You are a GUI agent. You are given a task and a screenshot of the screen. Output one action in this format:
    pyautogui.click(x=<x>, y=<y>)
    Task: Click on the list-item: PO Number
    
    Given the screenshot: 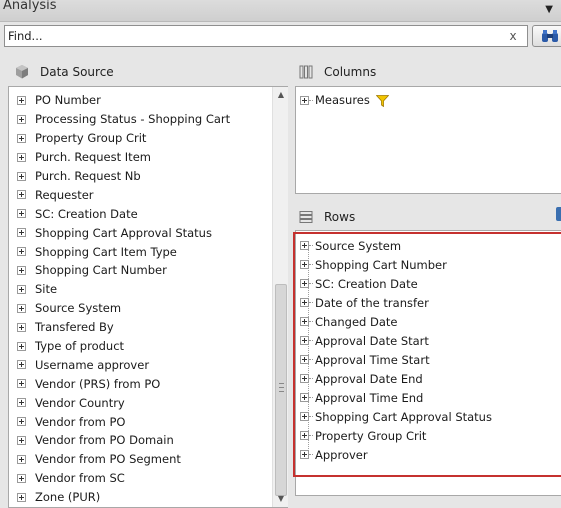 What is the action you would take?
    pyautogui.click(x=140, y=100)
    